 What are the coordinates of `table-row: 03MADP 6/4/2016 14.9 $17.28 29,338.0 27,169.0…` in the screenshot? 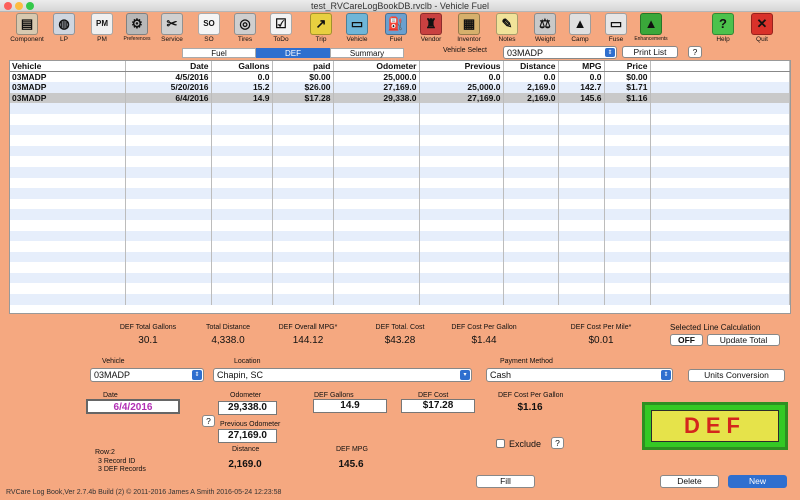 It's located at (400, 98).